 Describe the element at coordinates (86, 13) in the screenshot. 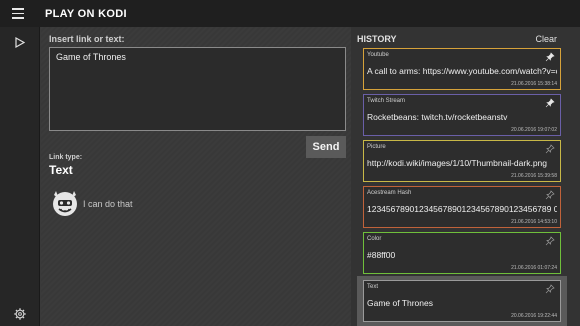

I see `app-title: PLAY ON KODI` at that location.